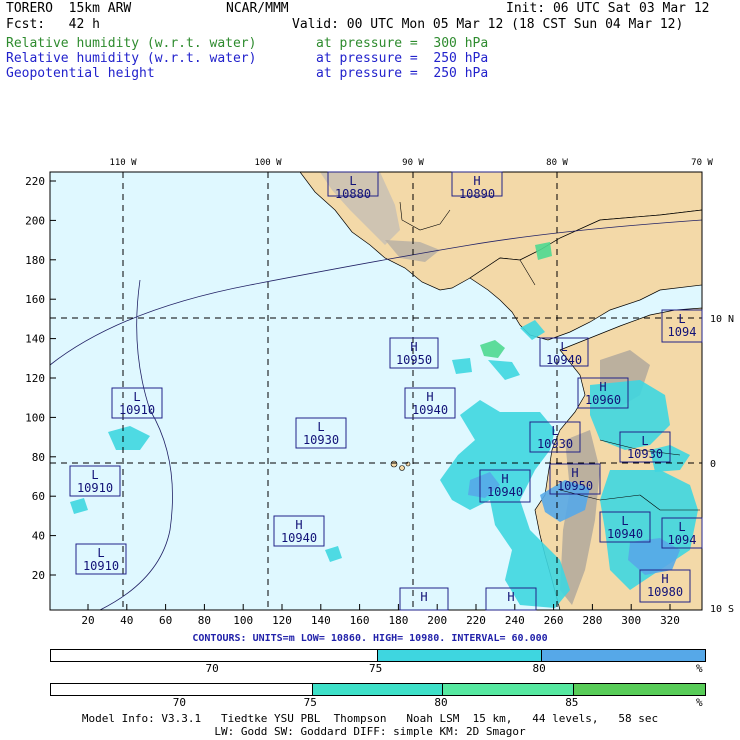 This screenshot has width=740, height=740. I want to click on y-tick-label: 100, so click(35, 417).